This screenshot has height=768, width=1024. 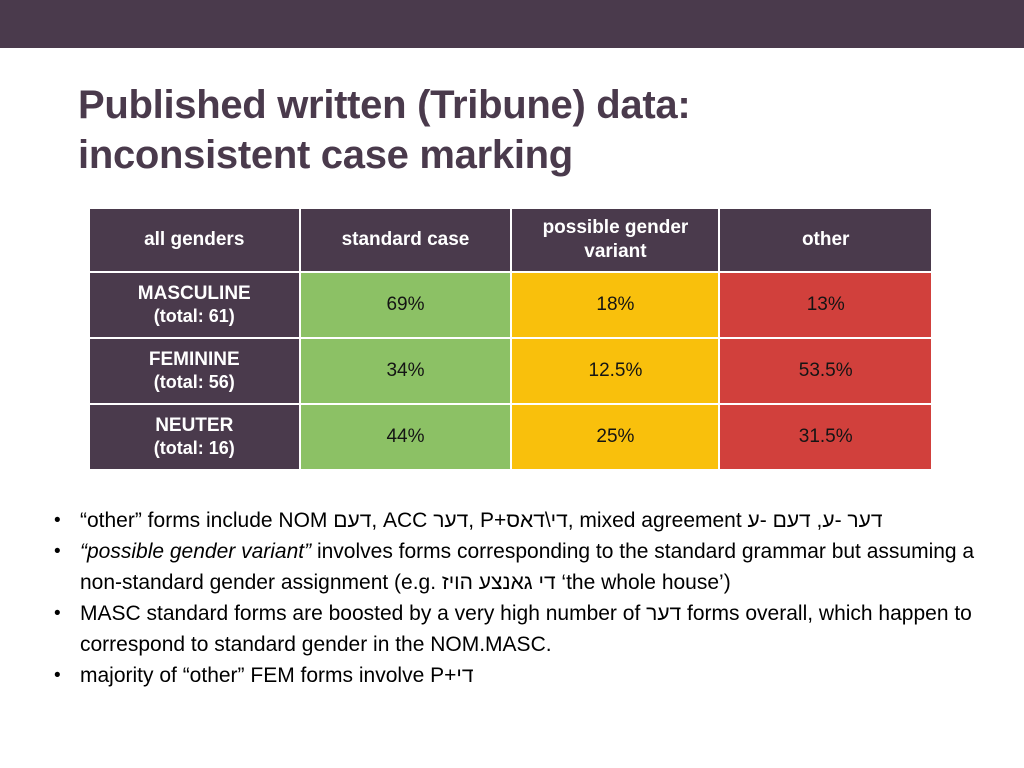 What do you see at coordinates (405, 305) in the screenshot?
I see `cell-masculine-standard-case: 69%` at bounding box center [405, 305].